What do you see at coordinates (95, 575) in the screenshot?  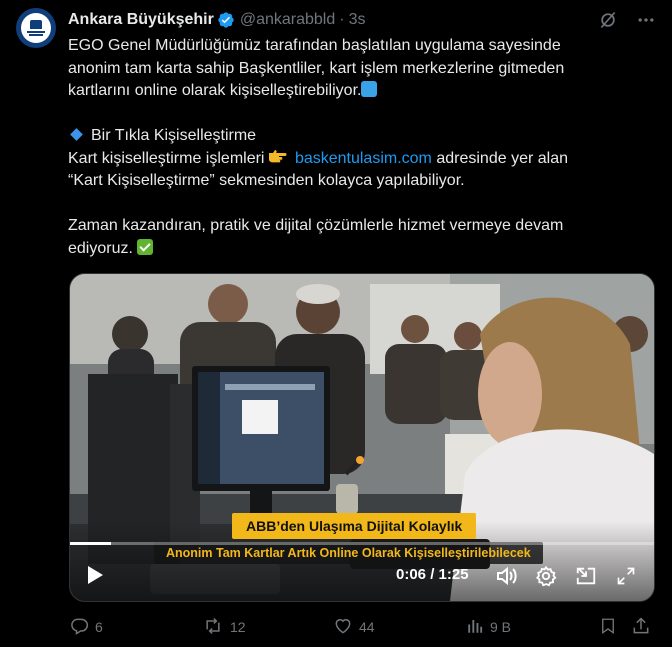 I see `play-icon` at bounding box center [95, 575].